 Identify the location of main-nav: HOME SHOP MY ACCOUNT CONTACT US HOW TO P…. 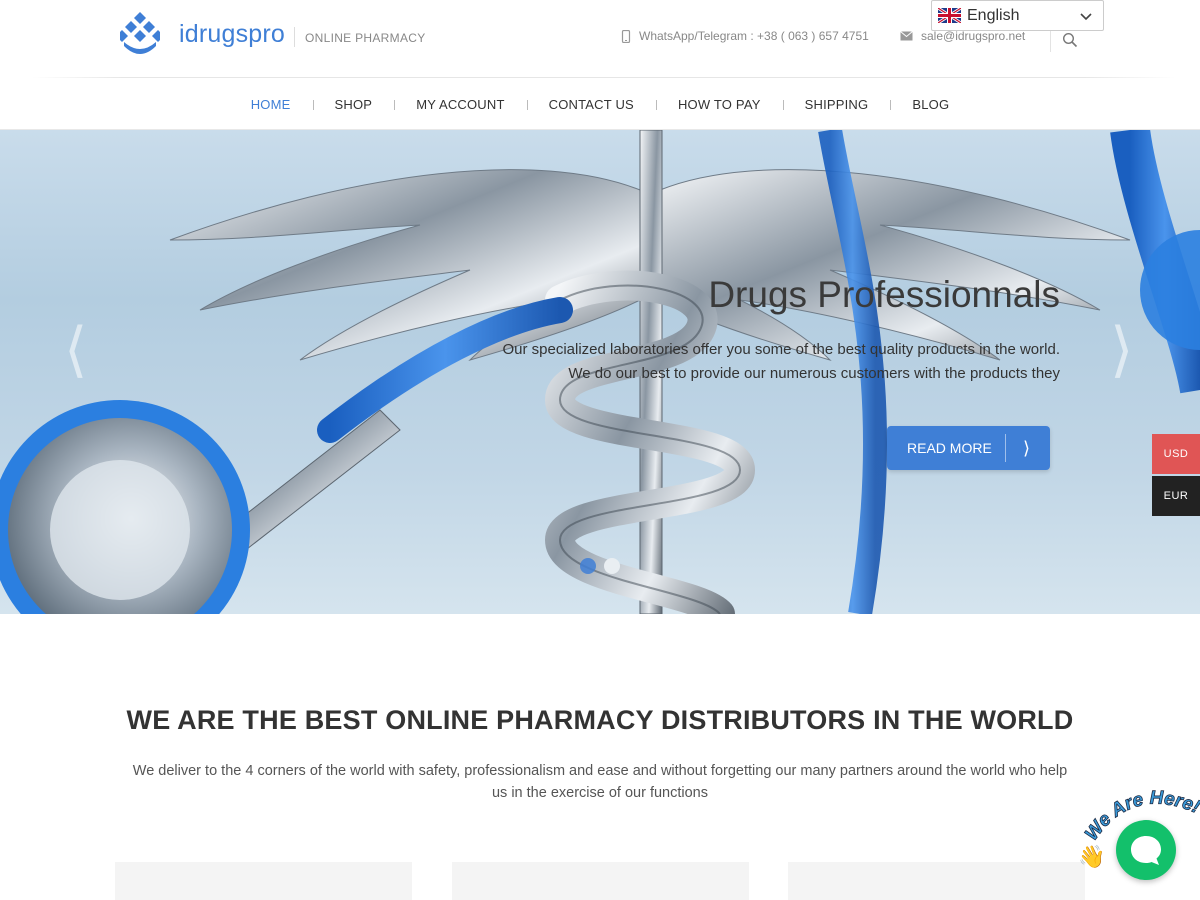
(600, 104).